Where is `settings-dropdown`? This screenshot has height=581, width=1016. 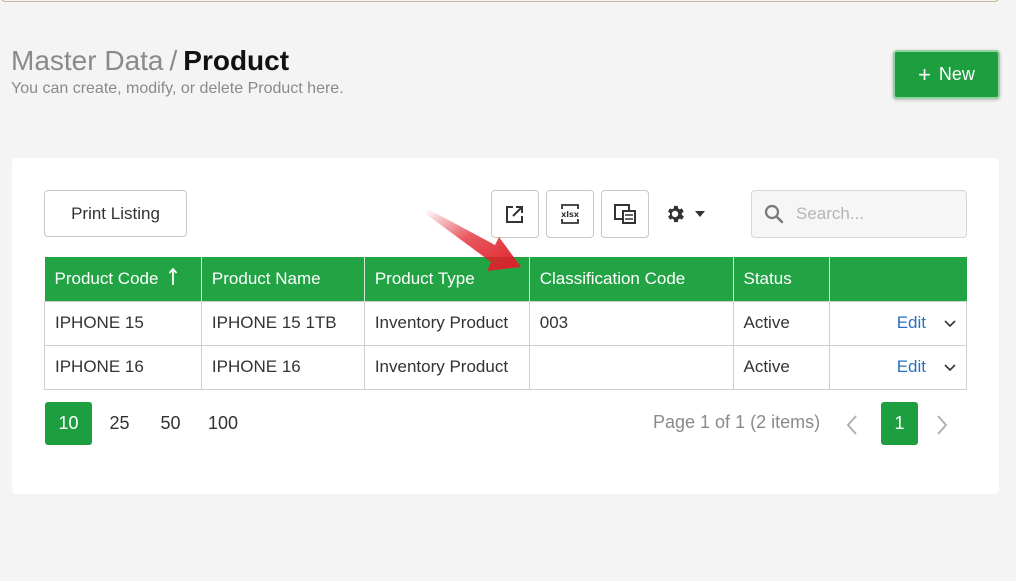 settings-dropdown is located at coordinates (694, 214).